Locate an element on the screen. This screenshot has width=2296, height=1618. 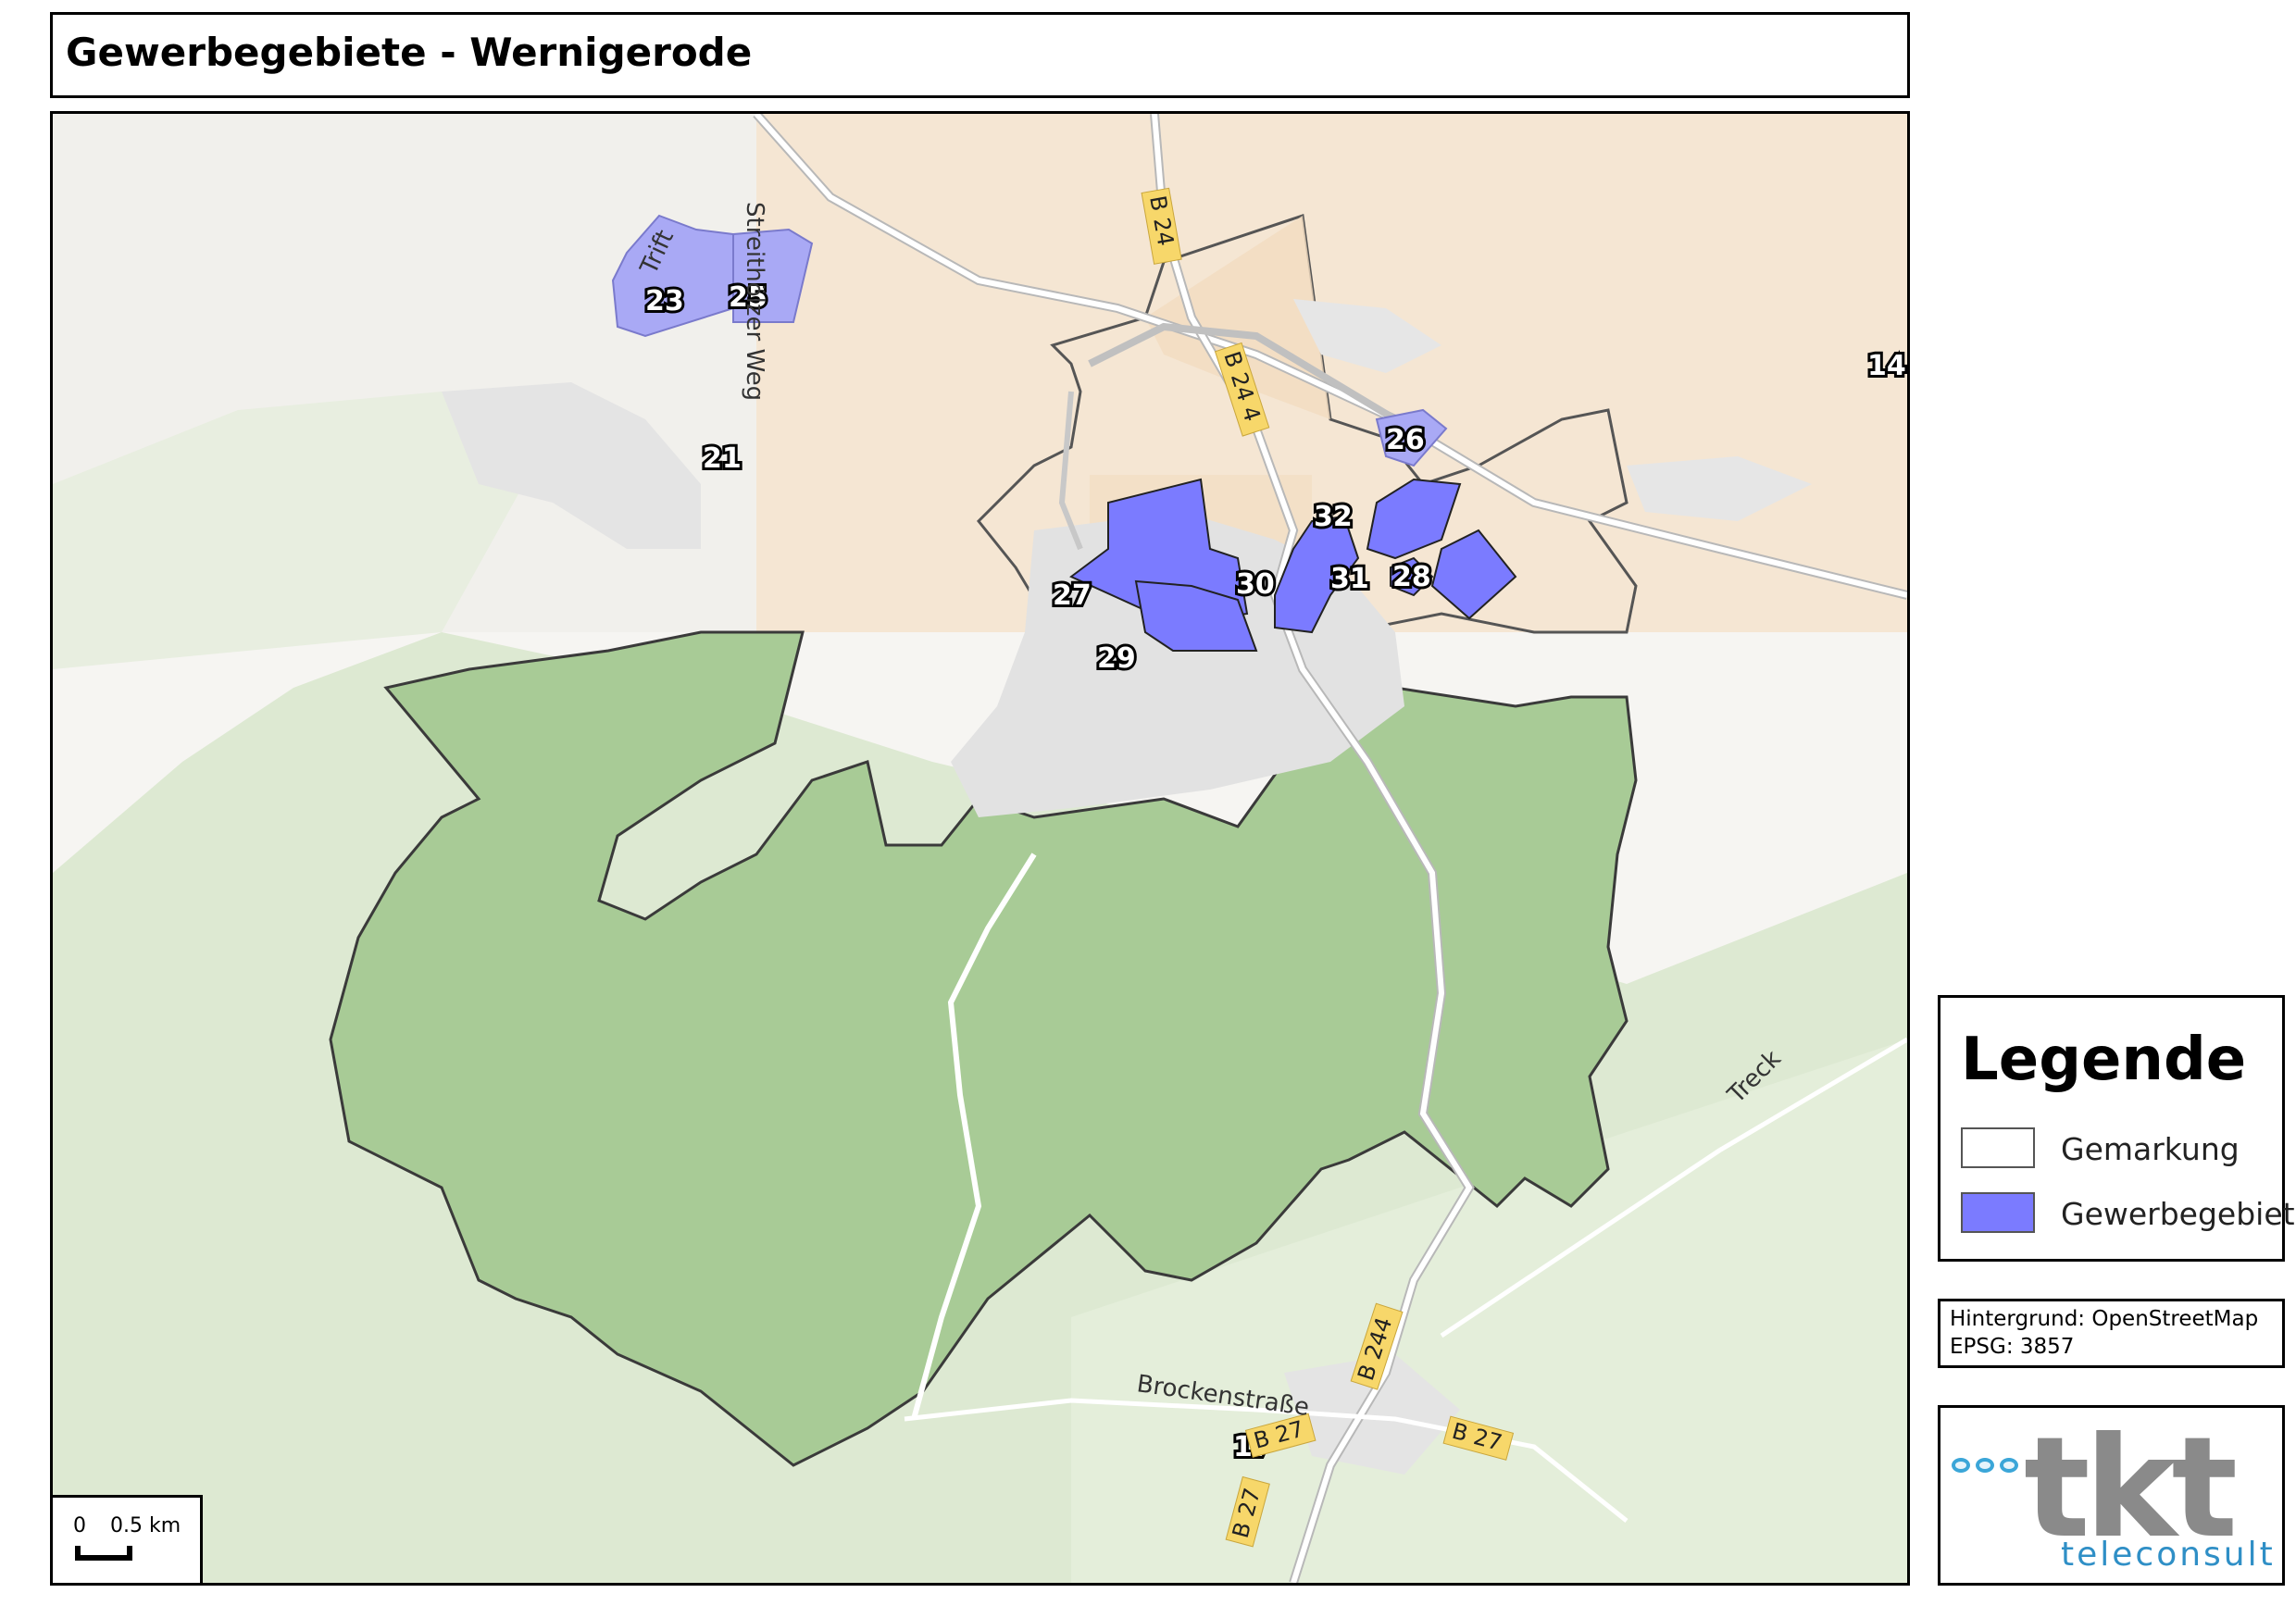
label-23: 23 is located at coordinates (664, 301).